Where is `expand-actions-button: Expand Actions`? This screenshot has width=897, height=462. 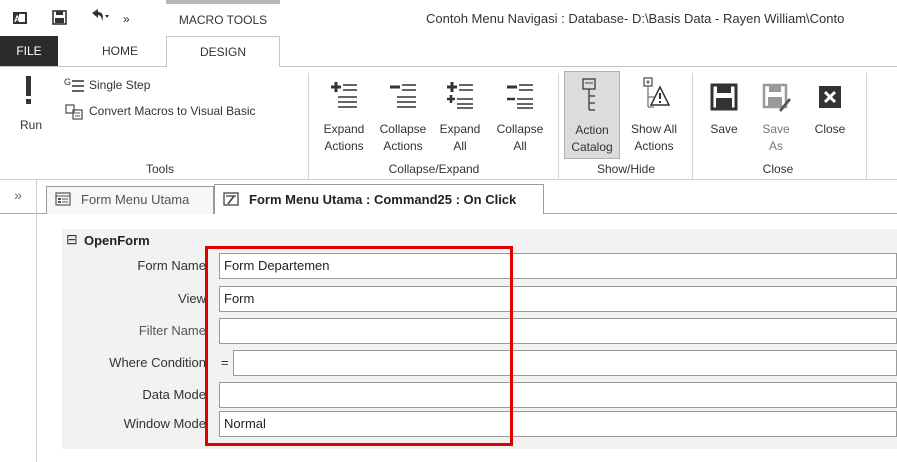
expand-actions-button: Expand Actions is located at coordinates (344, 117).